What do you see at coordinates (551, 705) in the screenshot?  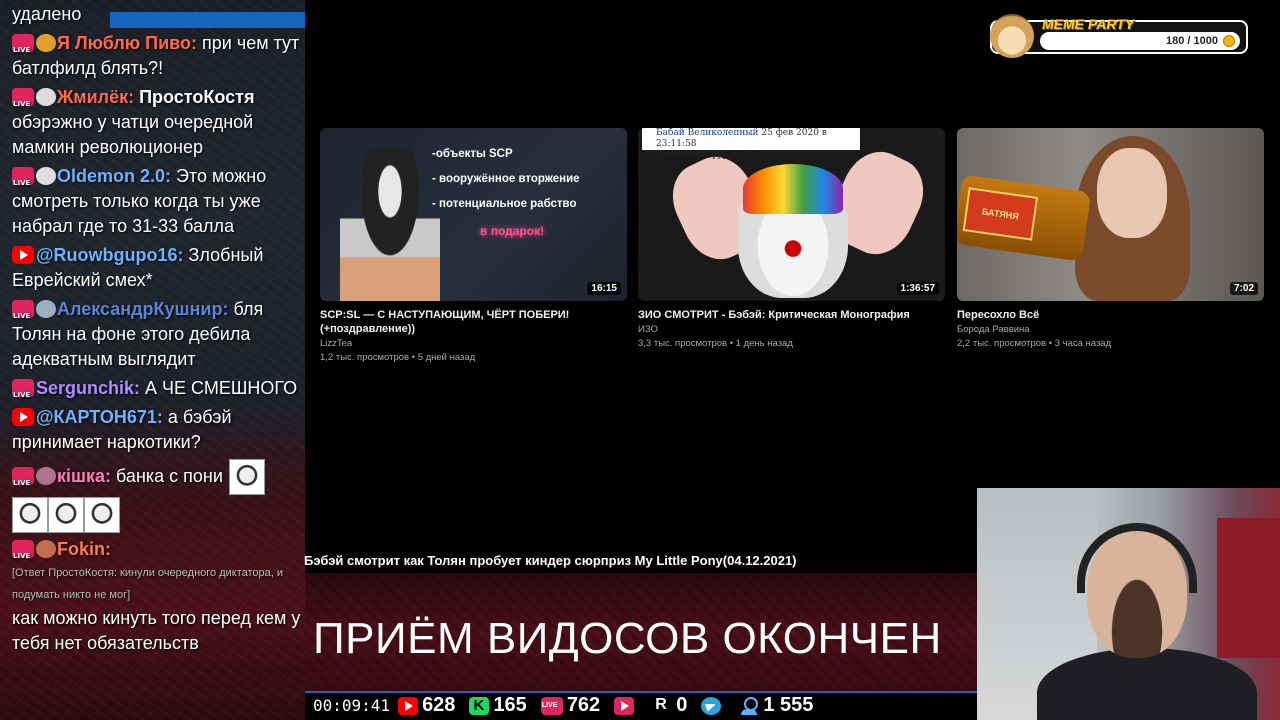 I see `live-icon` at bounding box center [551, 705].